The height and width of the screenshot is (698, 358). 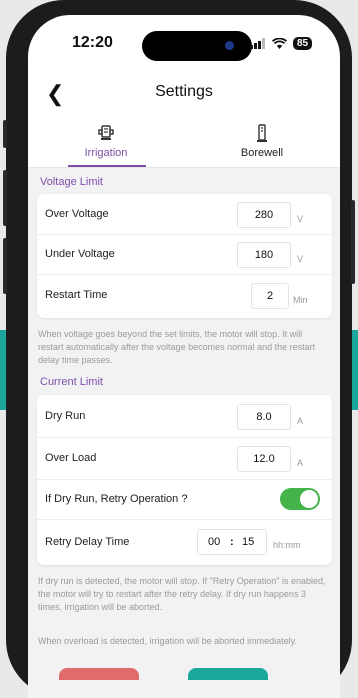 What do you see at coordinates (107, 166) in the screenshot?
I see `active-tab-indicator` at bounding box center [107, 166].